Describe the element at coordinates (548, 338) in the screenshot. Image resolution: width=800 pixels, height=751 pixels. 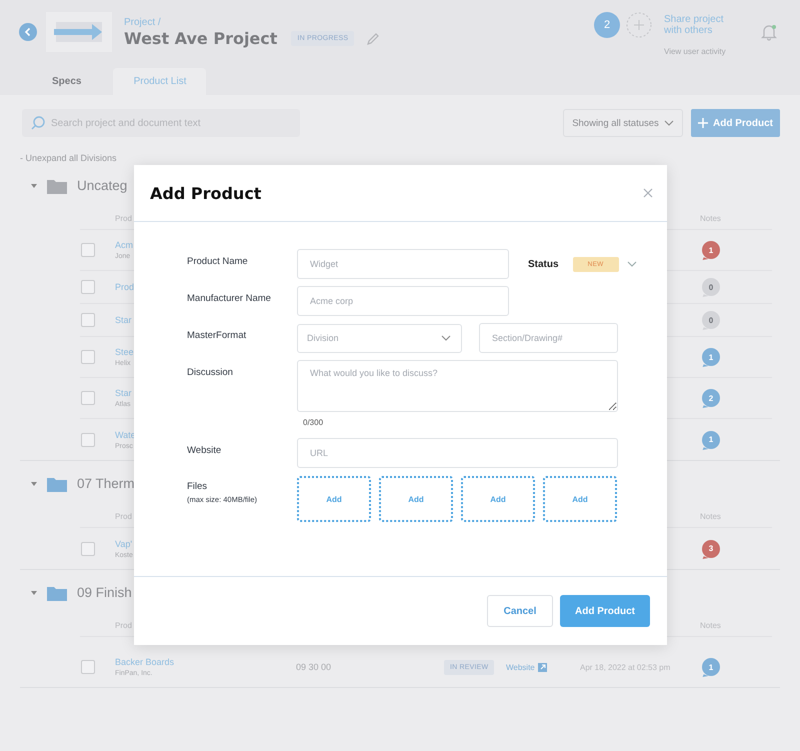
I see `section-field: Section/Drawing#` at that location.